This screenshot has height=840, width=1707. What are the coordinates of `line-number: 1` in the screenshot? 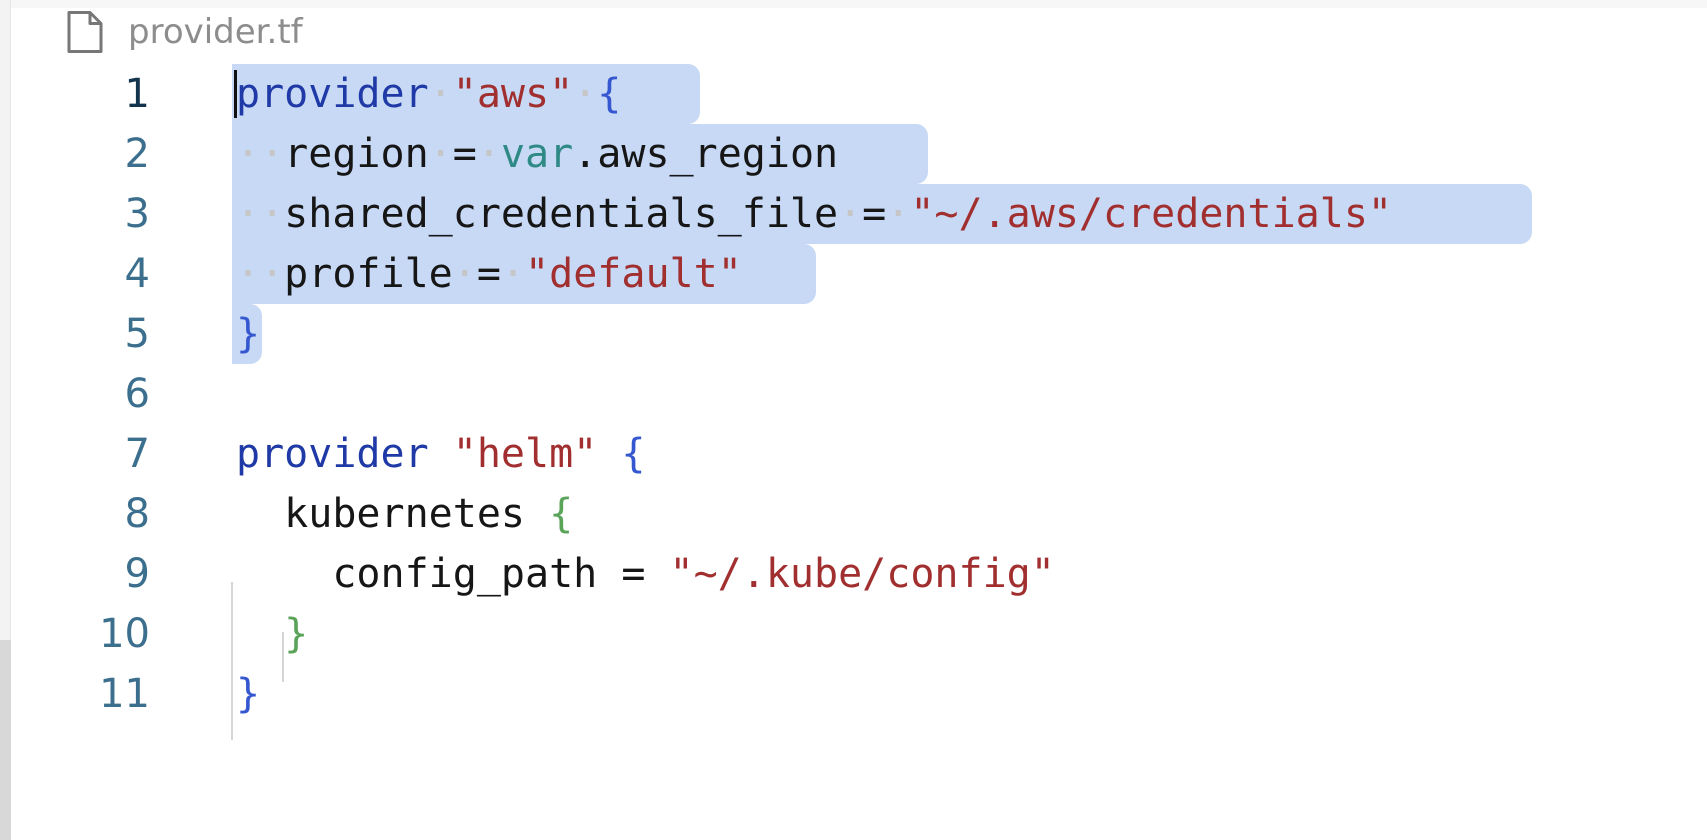 It's located at (137, 94).